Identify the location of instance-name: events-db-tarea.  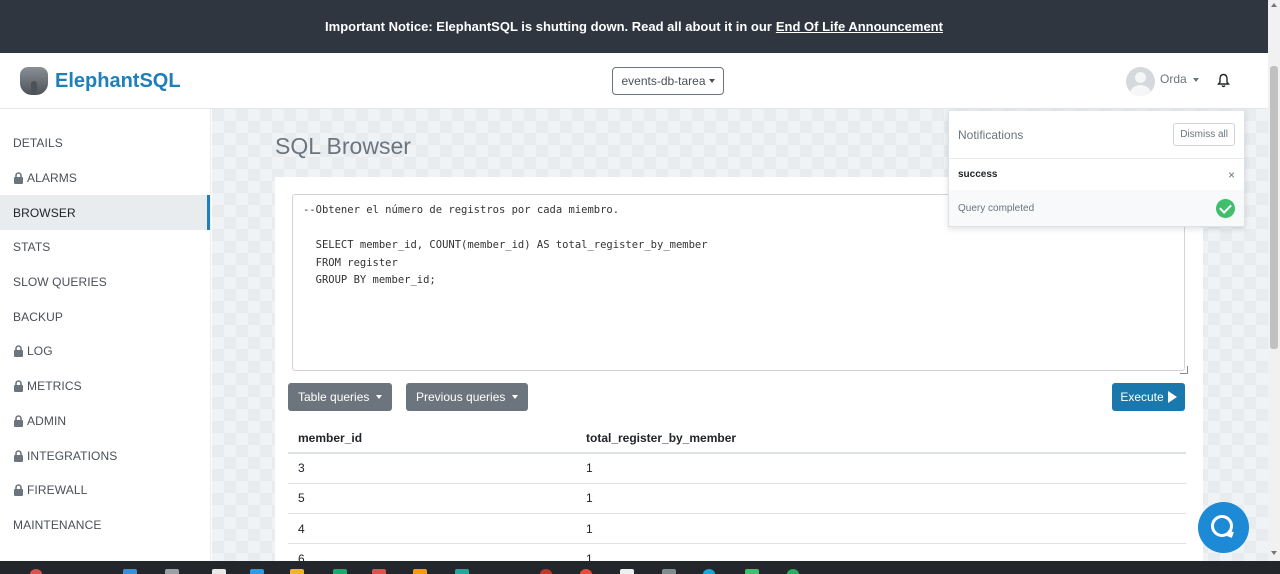
(663, 81).